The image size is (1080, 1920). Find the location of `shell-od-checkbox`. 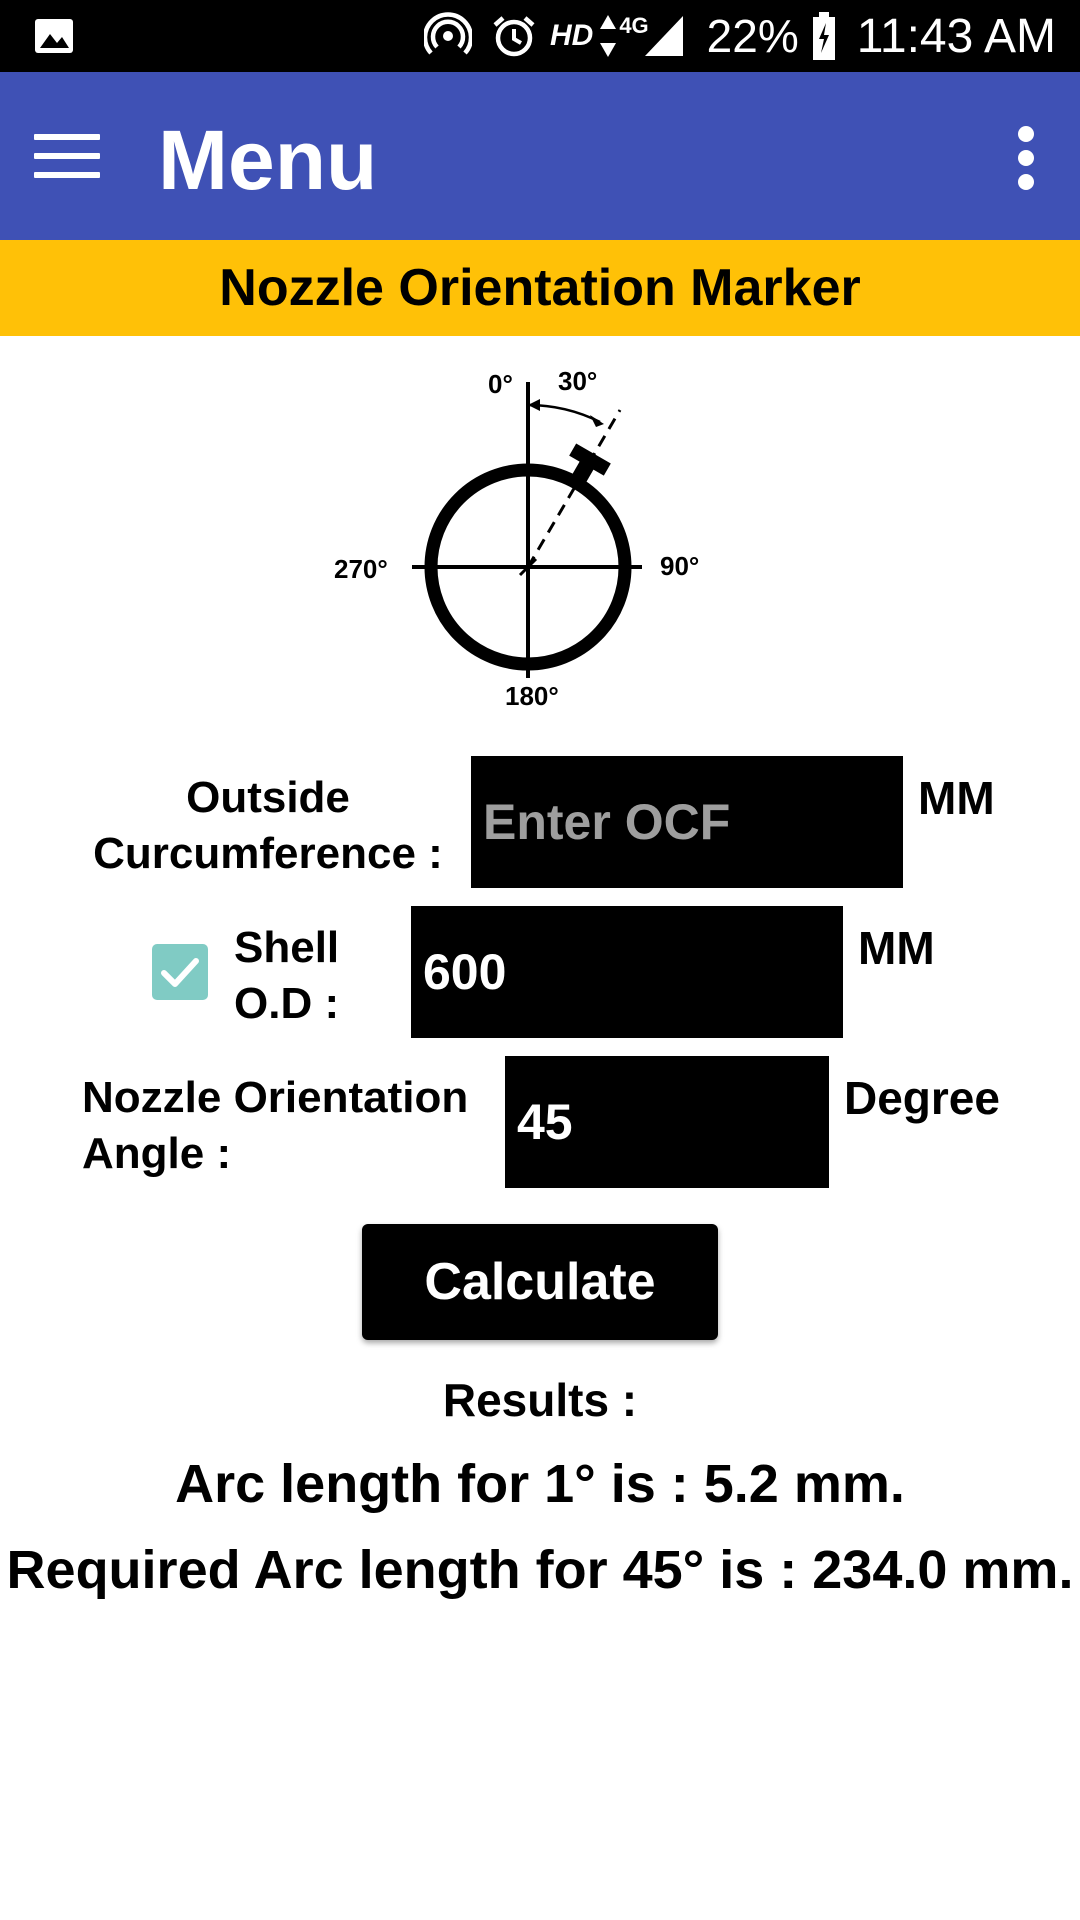

shell-od-checkbox is located at coordinates (180, 972).